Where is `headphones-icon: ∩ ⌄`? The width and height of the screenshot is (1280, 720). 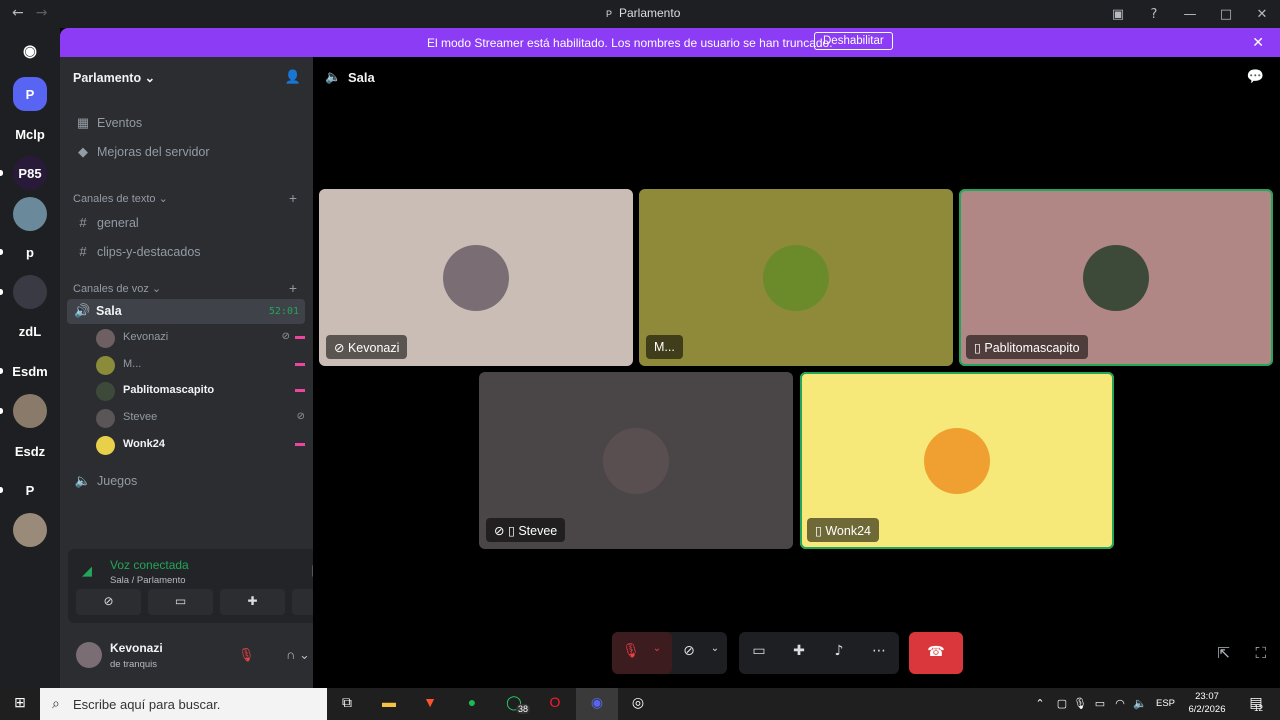
headphones-icon: ∩ ⌄ is located at coordinates (298, 655).